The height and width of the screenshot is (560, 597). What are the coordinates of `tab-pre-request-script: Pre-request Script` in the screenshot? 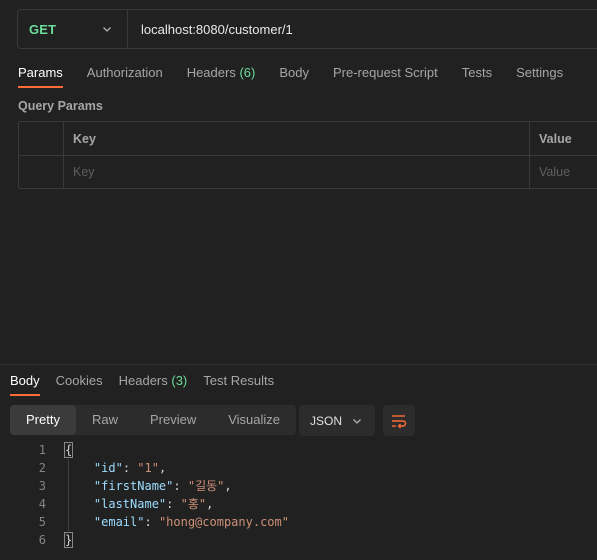 It's located at (385, 73).